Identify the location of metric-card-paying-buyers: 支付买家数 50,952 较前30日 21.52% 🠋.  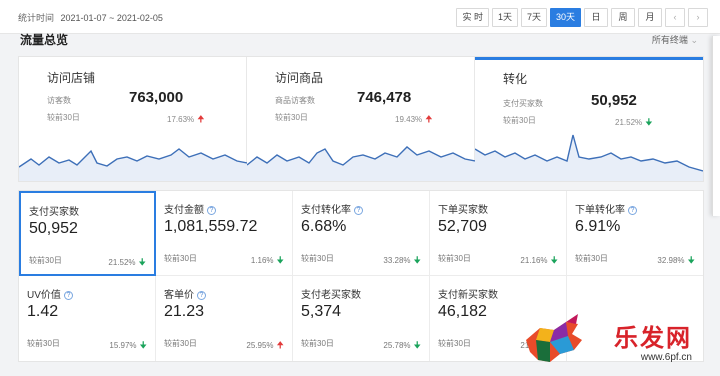
(87, 233).